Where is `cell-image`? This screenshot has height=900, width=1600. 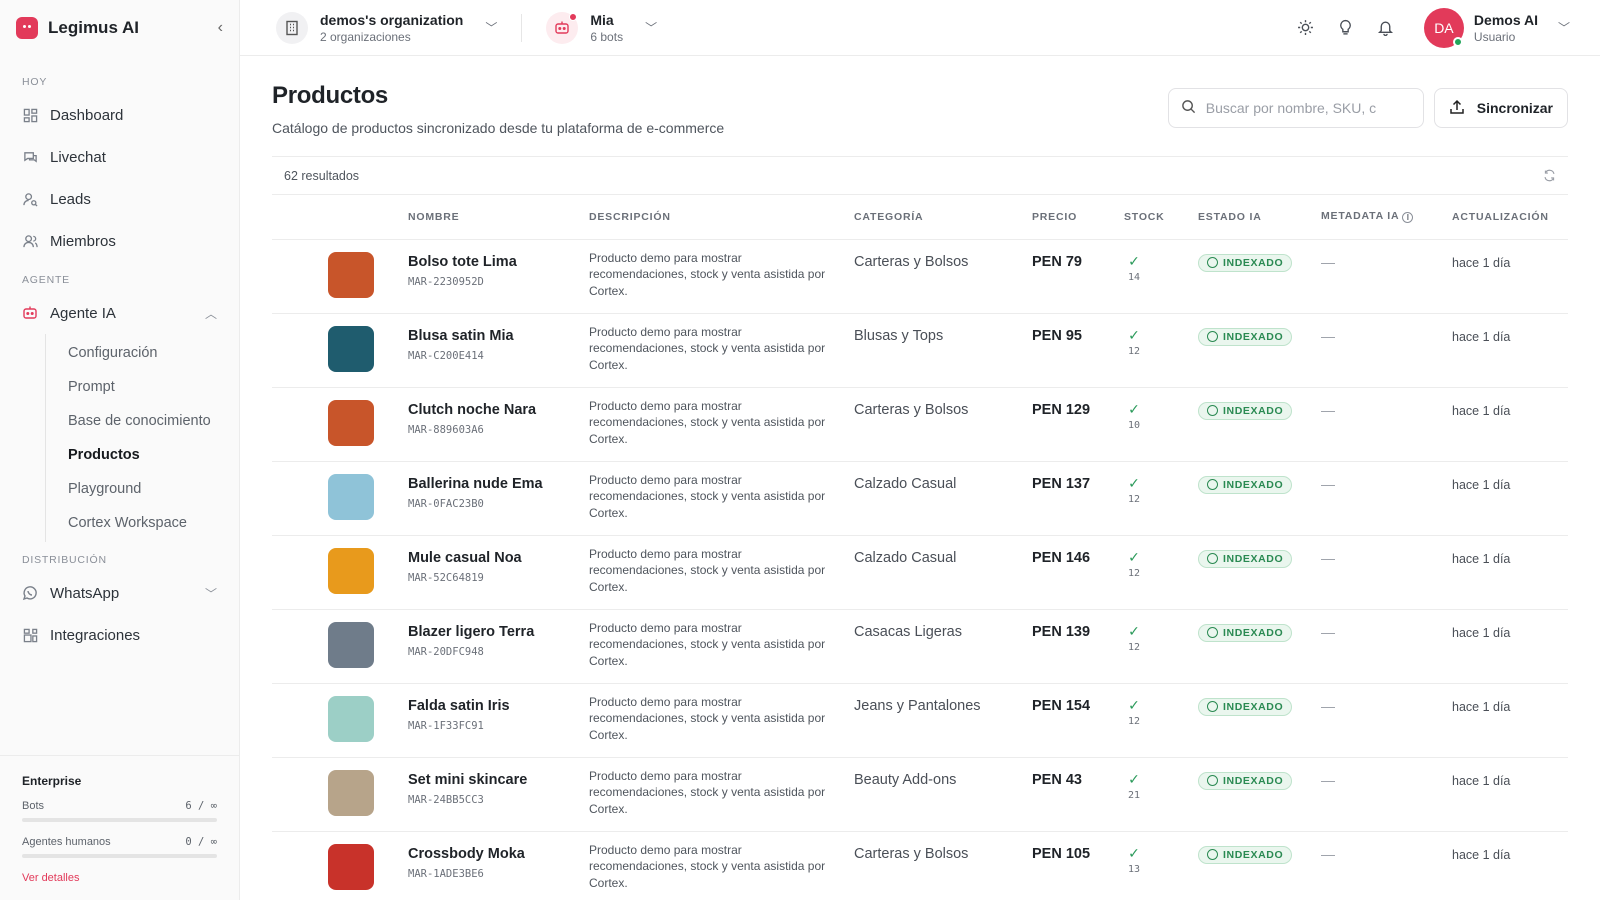
cell-image is located at coordinates (340, 720).